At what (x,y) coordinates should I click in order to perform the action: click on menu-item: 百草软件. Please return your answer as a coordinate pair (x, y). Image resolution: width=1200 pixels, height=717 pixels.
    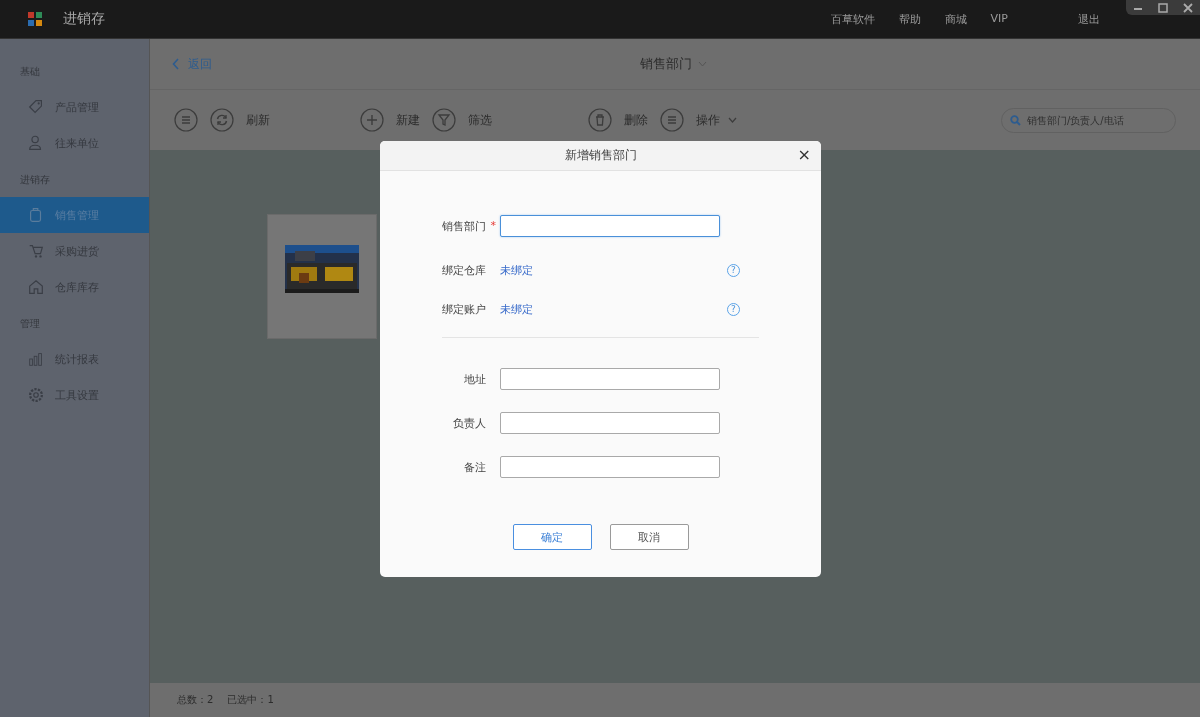
    Looking at the image, I should click on (852, 19).